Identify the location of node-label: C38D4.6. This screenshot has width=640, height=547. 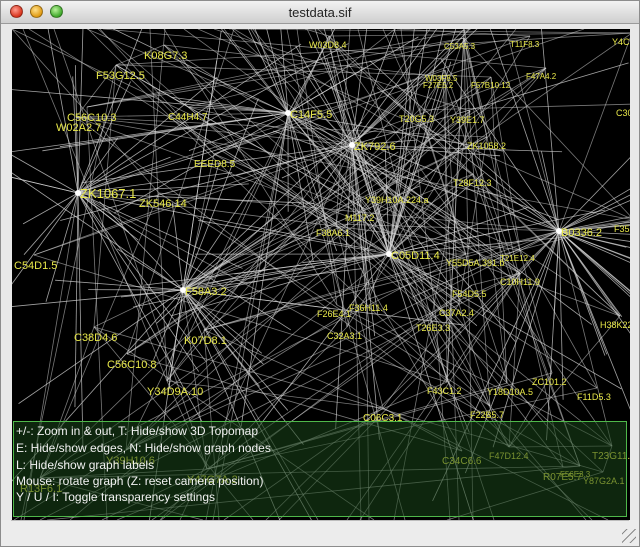
(95, 338).